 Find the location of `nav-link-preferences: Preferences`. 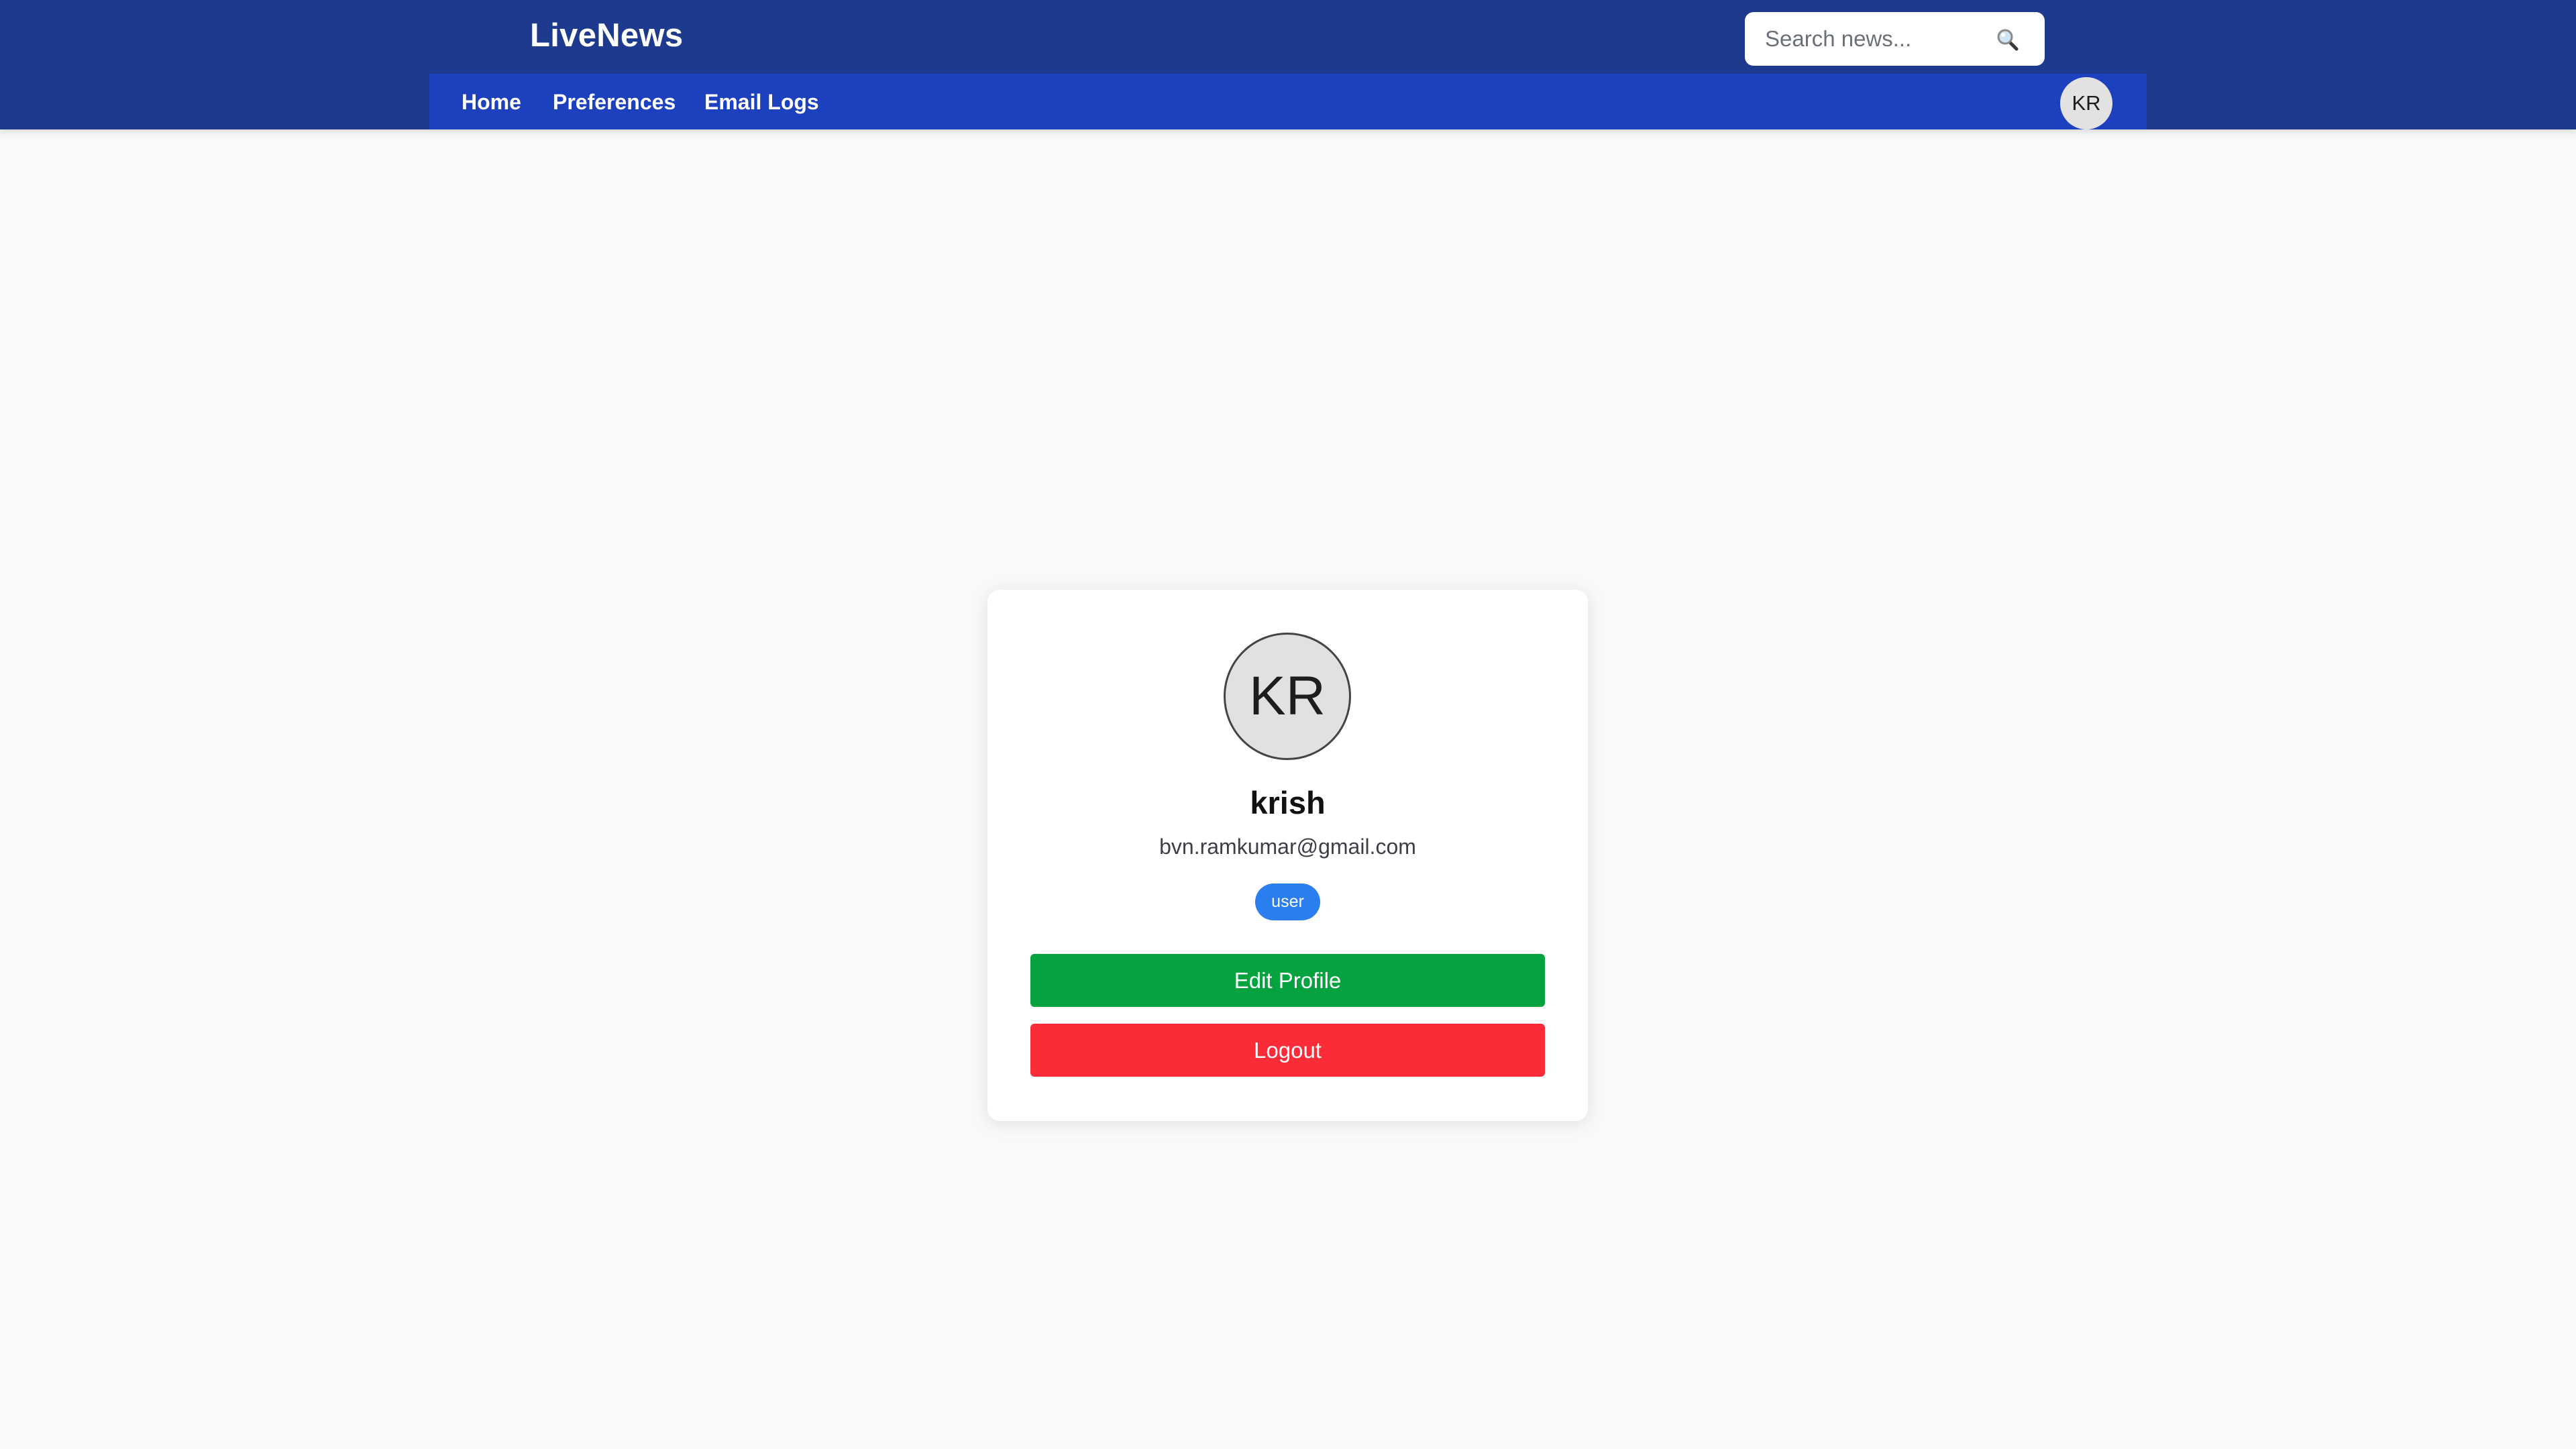

nav-link-preferences: Preferences is located at coordinates (614, 102).